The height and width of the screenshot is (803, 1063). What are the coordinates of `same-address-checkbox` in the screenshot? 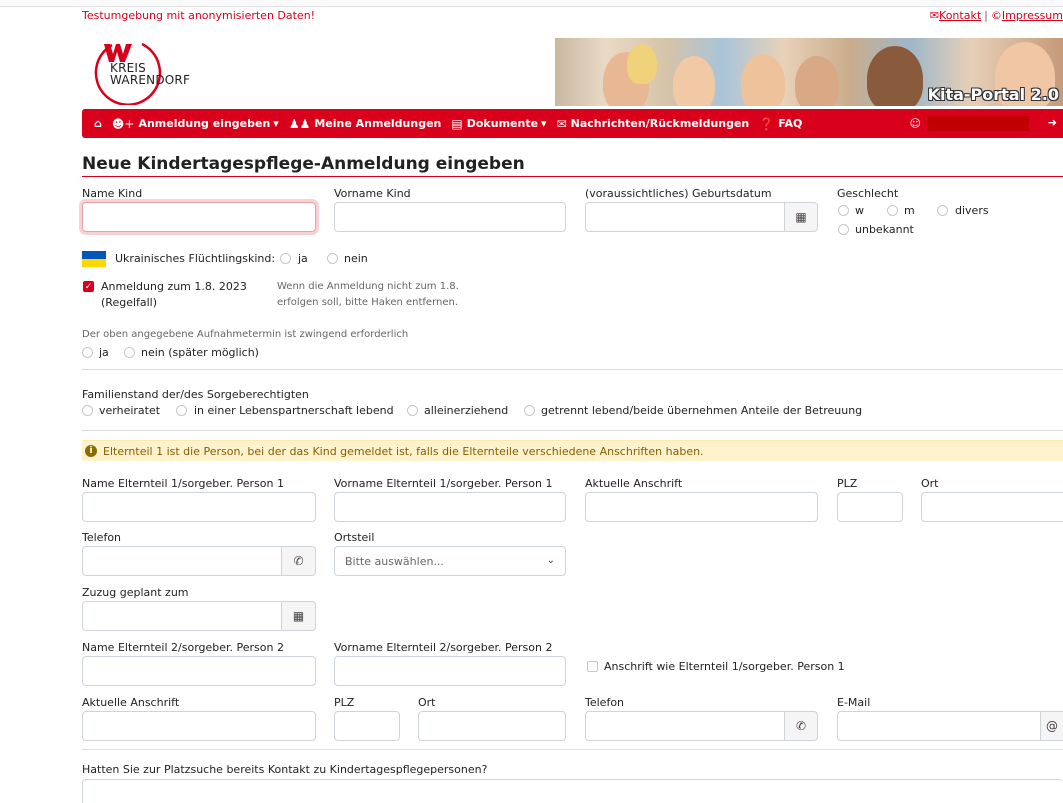 It's located at (592, 666).